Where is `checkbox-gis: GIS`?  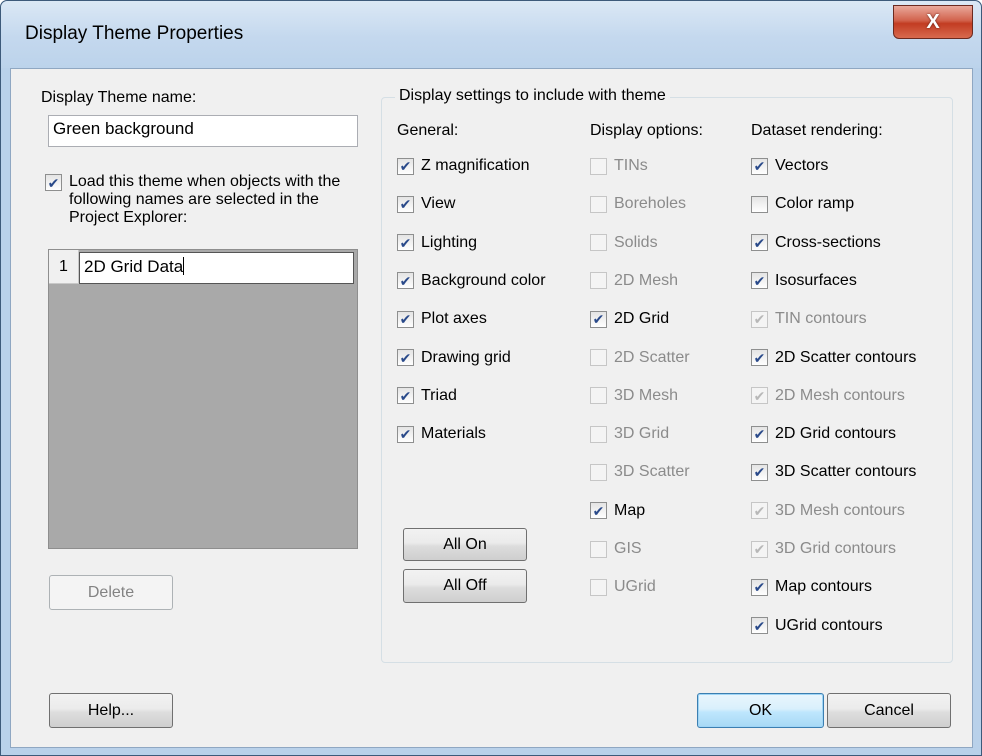 checkbox-gis: GIS is located at coordinates (616, 549).